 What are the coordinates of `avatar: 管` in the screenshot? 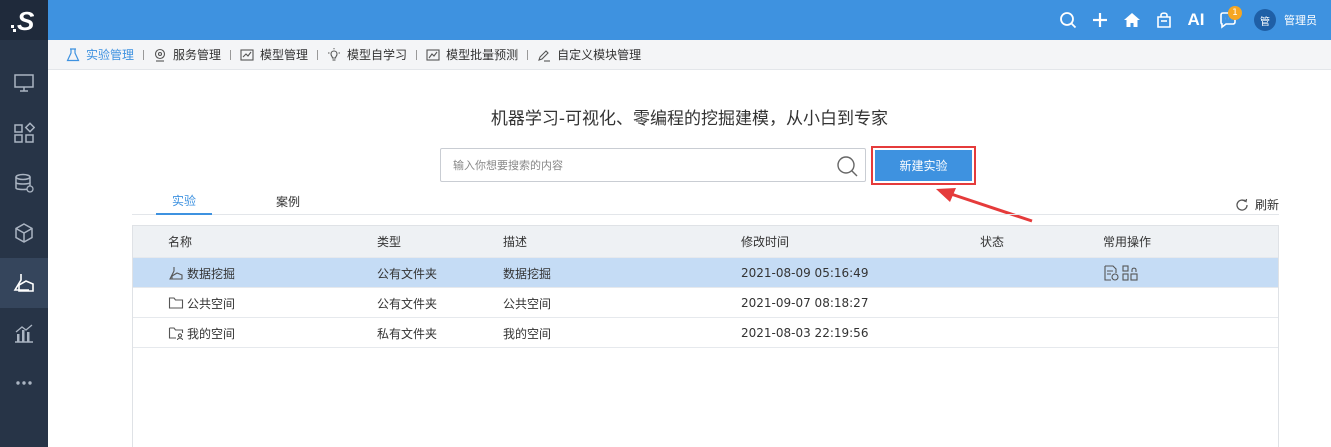 It's located at (1265, 20).